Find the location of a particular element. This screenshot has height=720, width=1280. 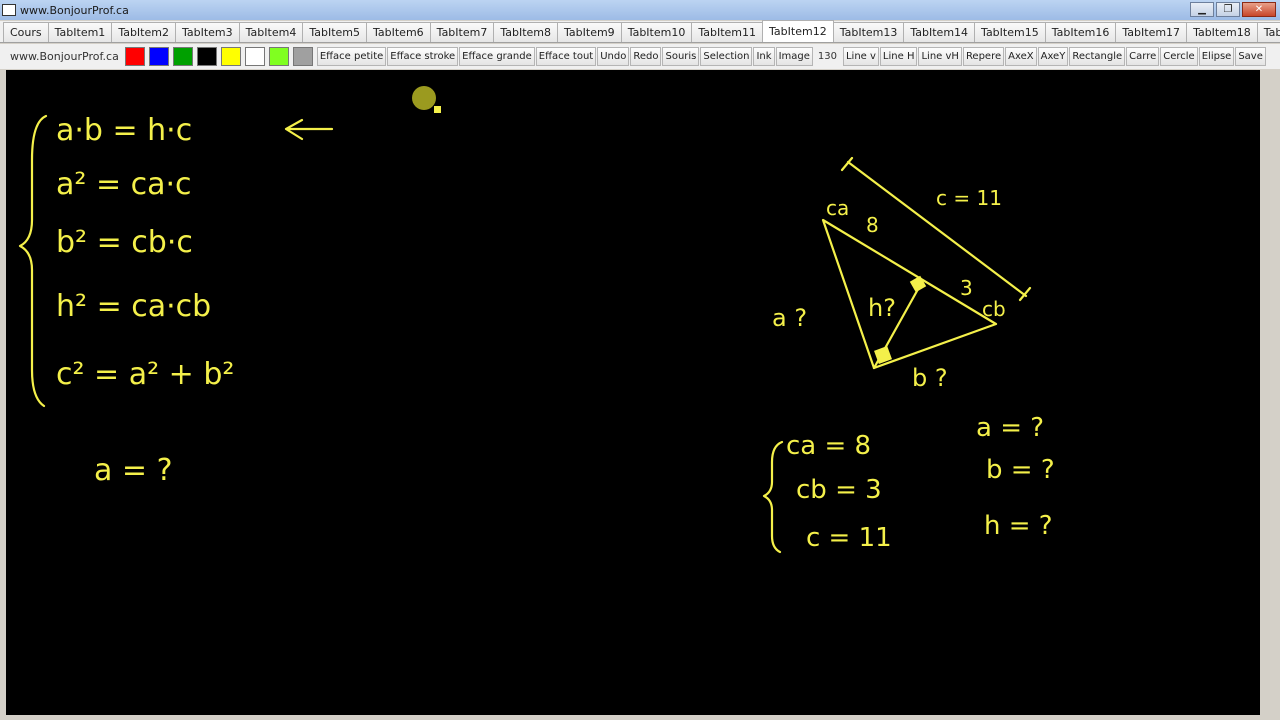

given-3: c = 11 is located at coordinates (849, 538).